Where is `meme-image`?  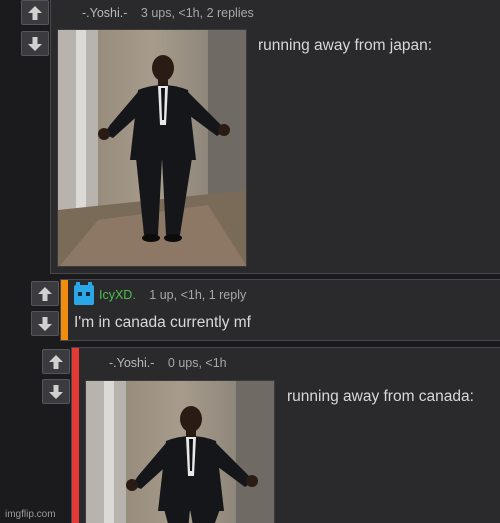 meme-image is located at coordinates (180, 451).